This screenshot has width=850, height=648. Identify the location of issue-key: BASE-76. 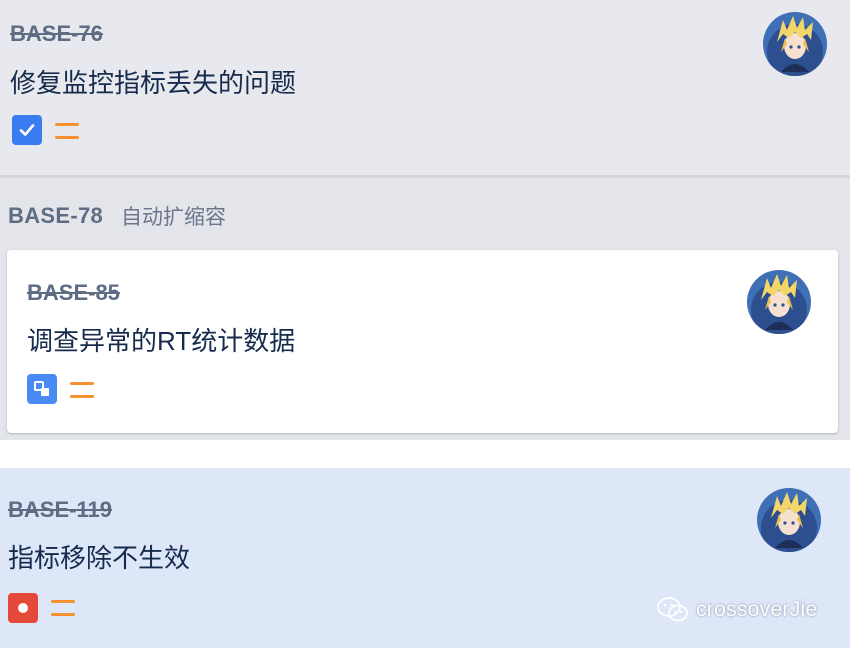
(56, 34).